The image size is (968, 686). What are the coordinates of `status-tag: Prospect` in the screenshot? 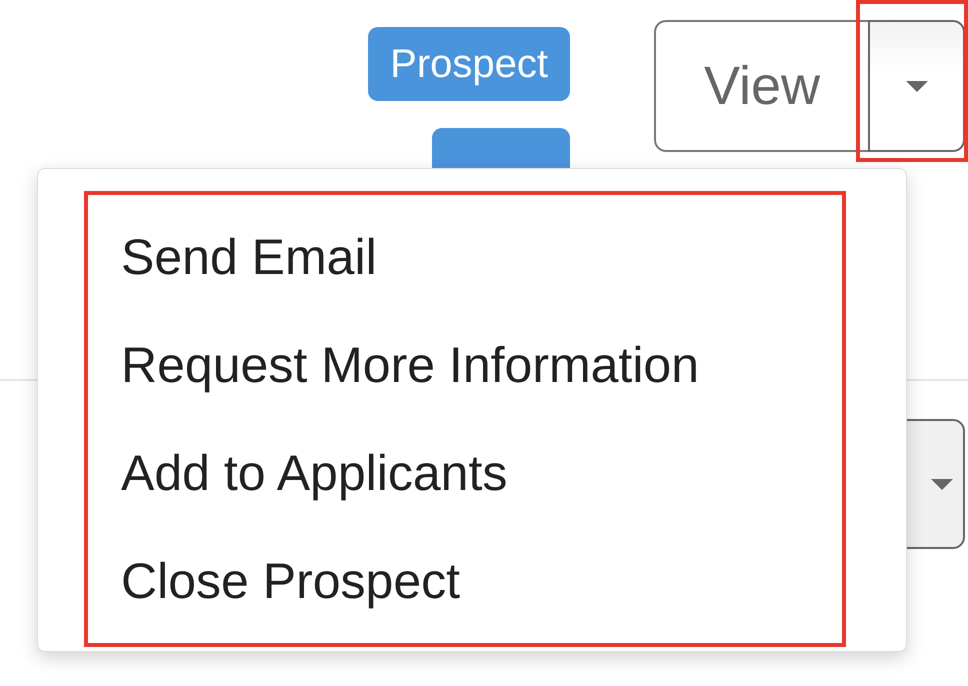 It's located at (469, 64).